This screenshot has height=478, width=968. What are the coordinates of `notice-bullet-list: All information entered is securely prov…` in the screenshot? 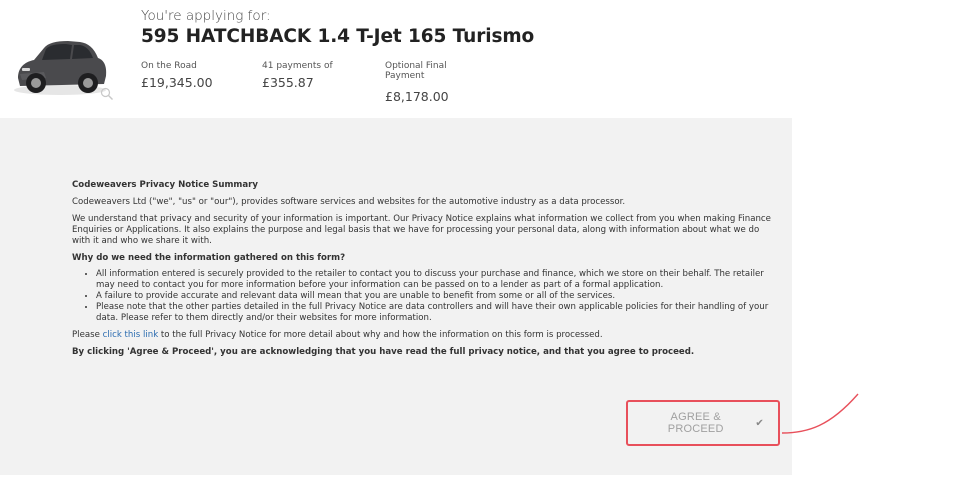 It's located at (425, 296).